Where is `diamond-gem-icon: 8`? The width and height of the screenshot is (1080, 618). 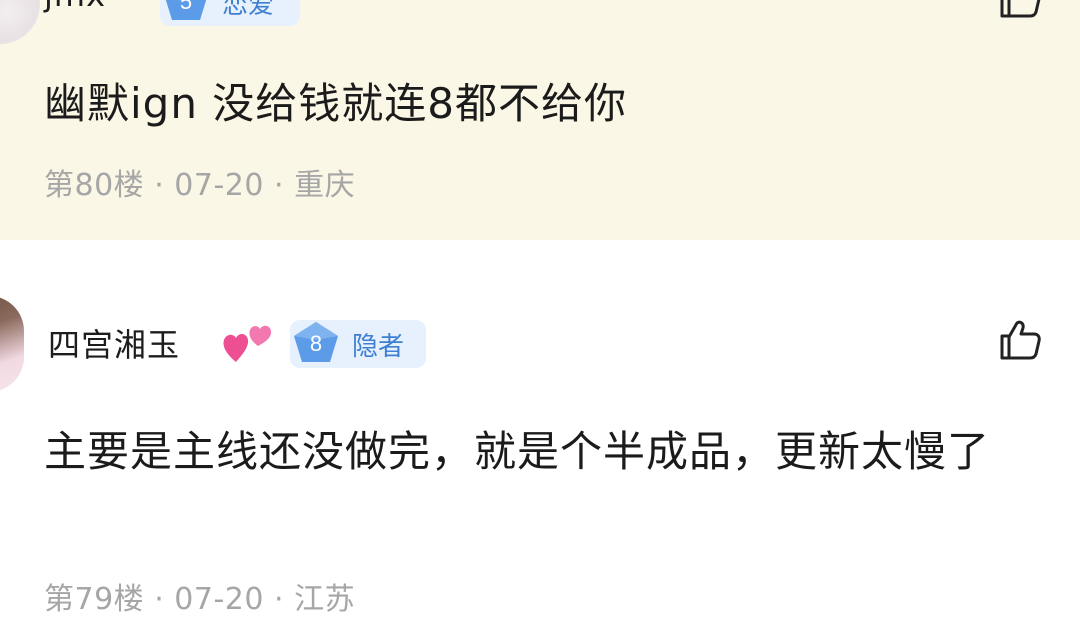
diamond-gem-icon: 8 is located at coordinates (316, 344).